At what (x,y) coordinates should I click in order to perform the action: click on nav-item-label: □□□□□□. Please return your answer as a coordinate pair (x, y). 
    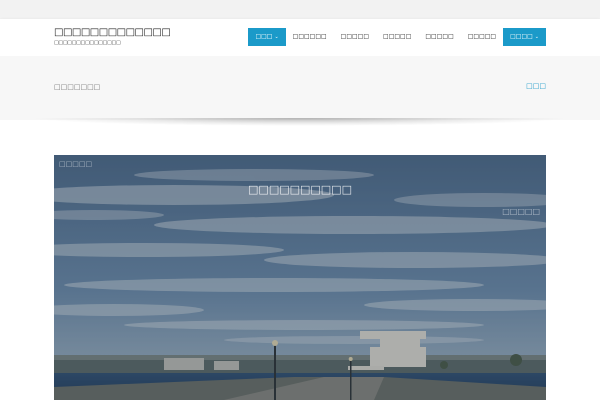
    Looking at the image, I should click on (309, 36).